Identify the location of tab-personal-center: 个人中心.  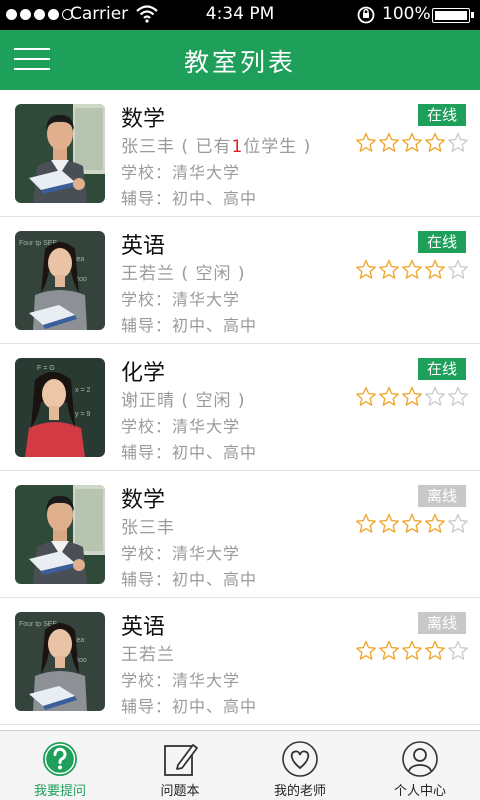
(420, 765).